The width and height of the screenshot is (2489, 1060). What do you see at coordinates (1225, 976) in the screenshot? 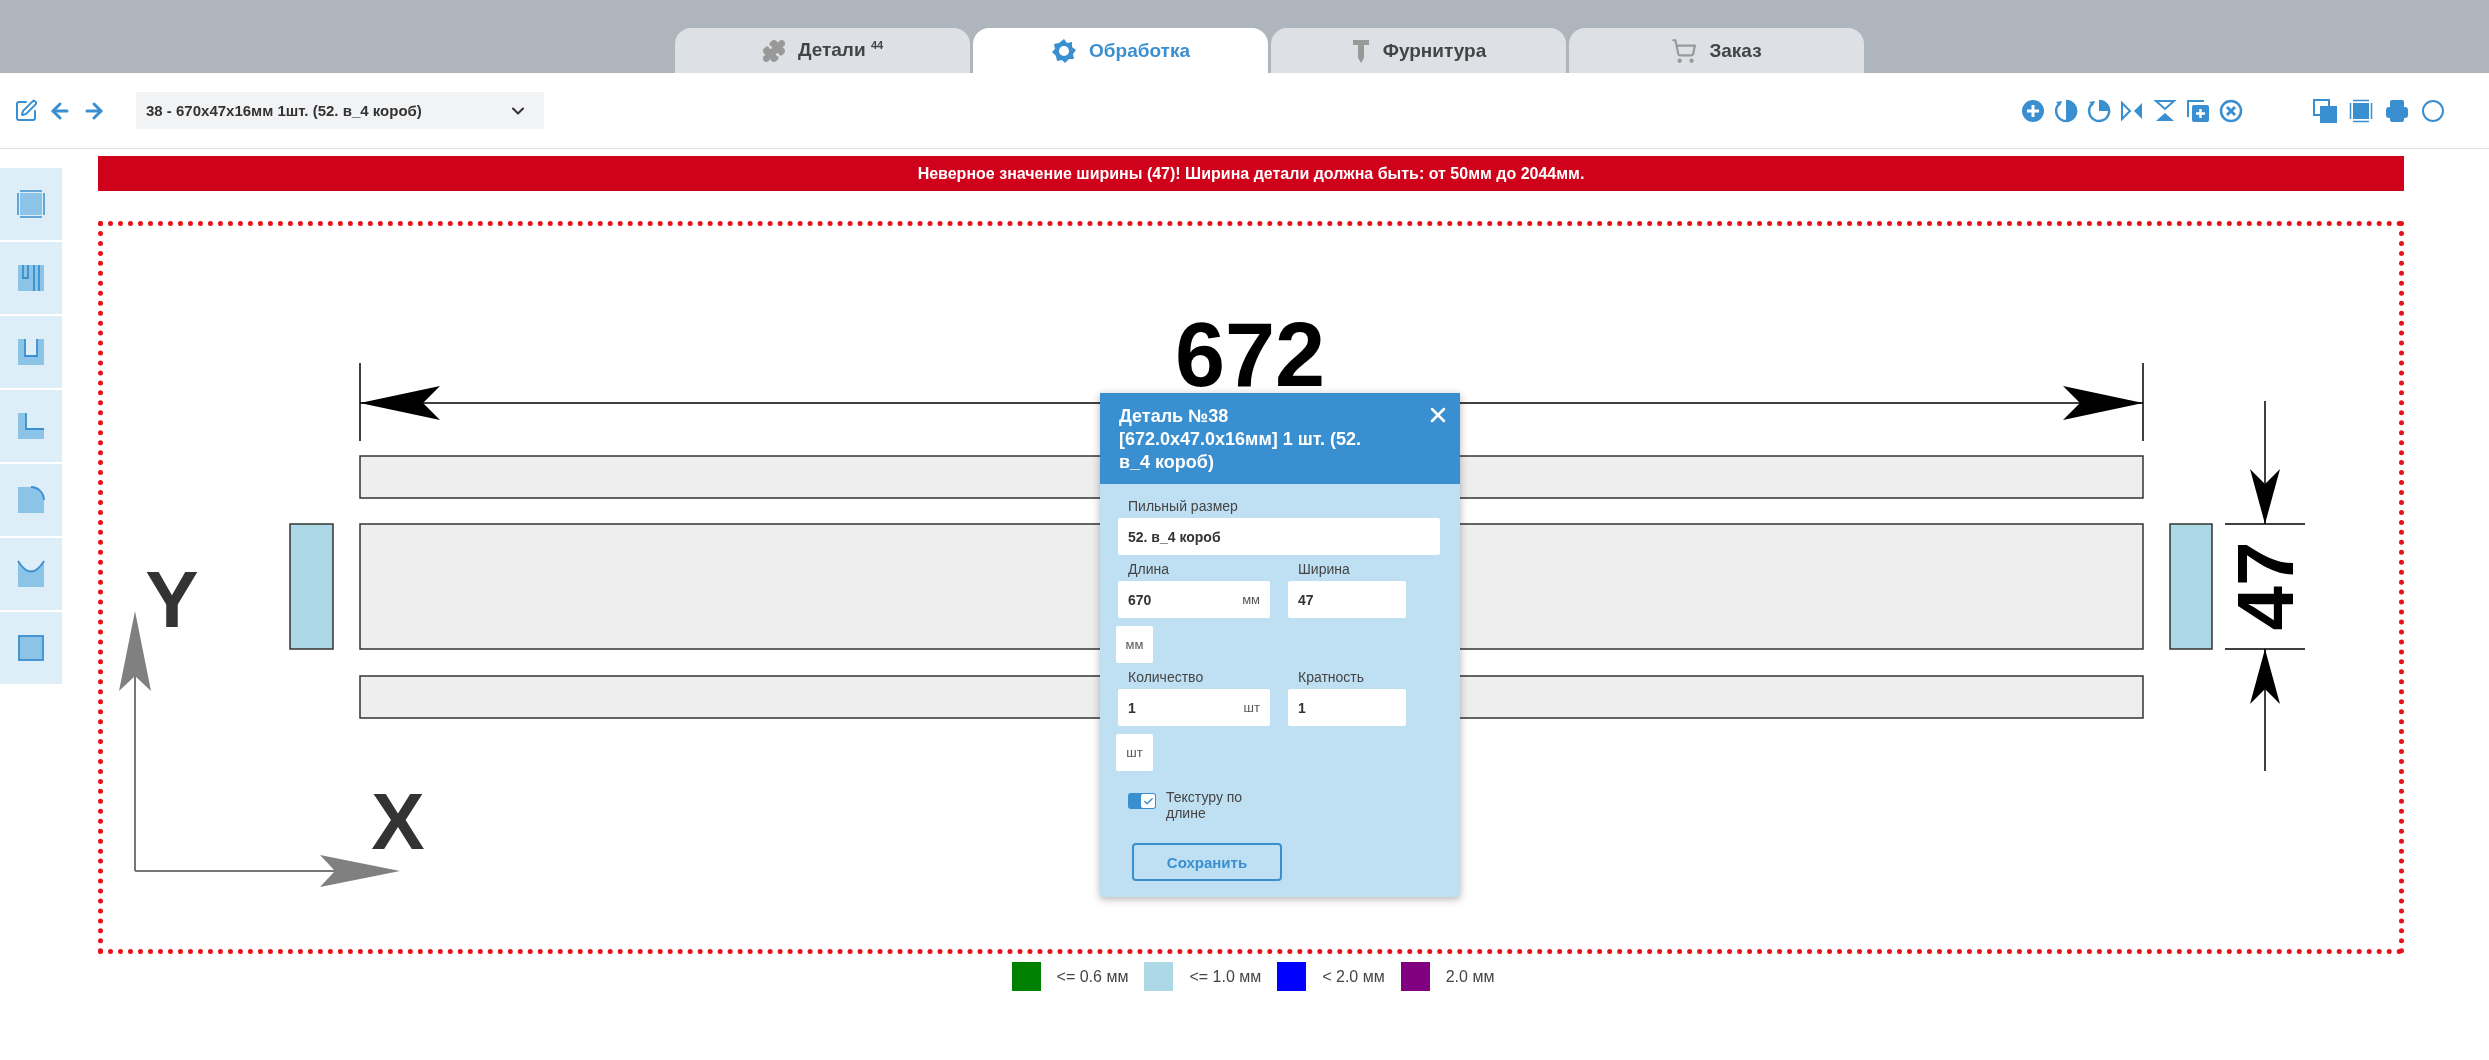
I see `legend-label: <= 1.0 мм` at bounding box center [1225, 976].